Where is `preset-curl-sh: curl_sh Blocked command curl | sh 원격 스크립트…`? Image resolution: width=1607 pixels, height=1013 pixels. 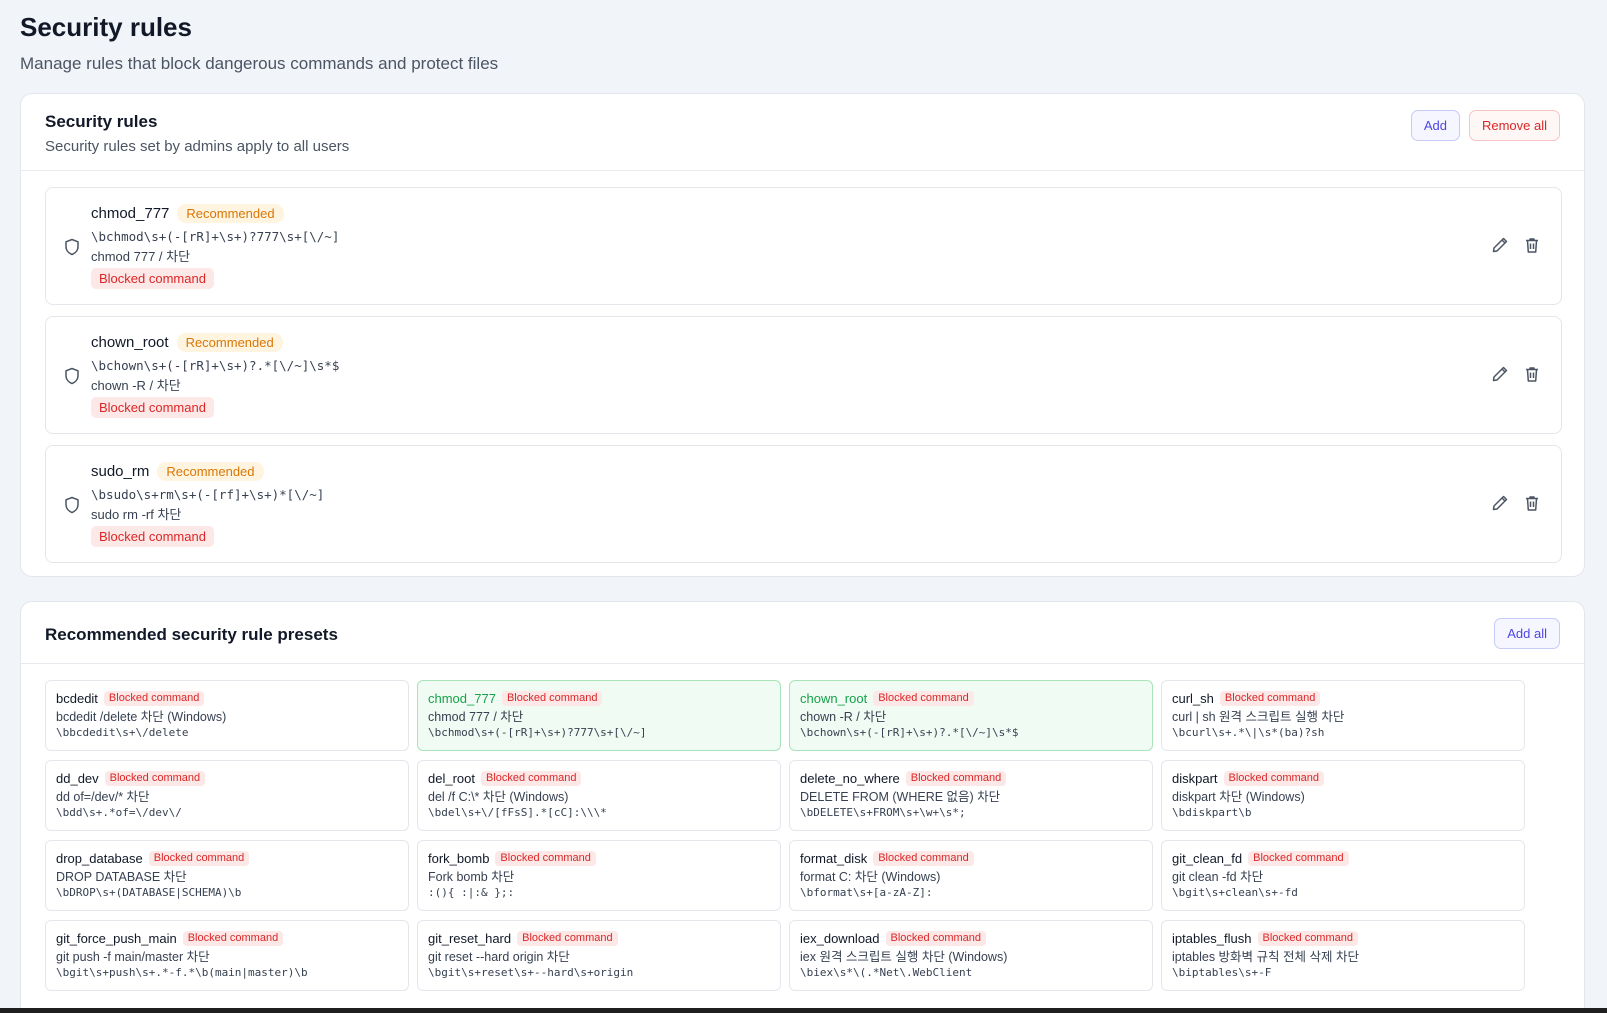 preset-curl-sh: curl_sh Blocked command curl | sh 원격 스크립트… is located at coordinates (1343, 715).